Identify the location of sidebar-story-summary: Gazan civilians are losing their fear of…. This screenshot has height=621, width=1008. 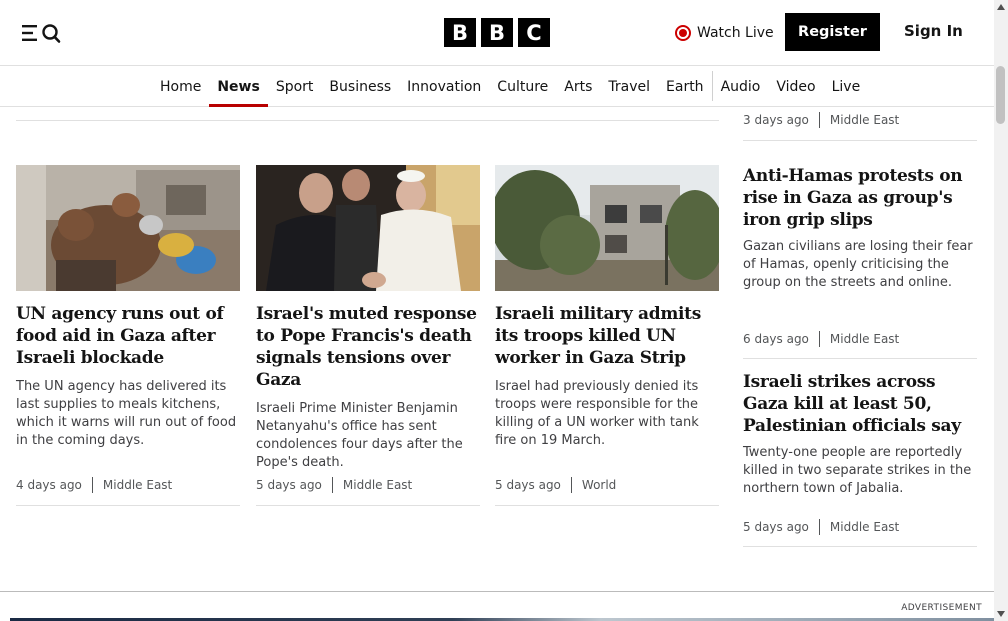
(858, 264).